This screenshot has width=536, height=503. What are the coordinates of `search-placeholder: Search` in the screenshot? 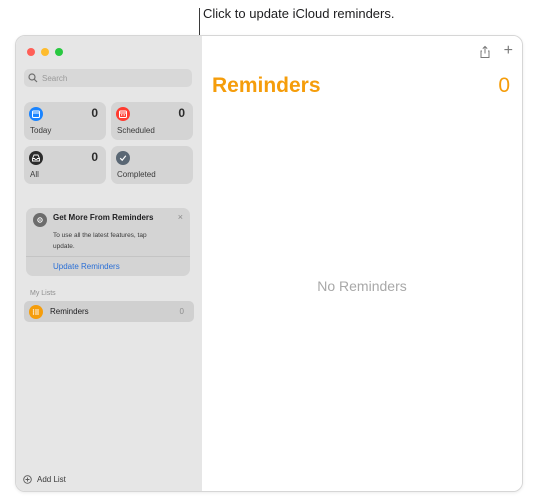 It's located at (55, 78).